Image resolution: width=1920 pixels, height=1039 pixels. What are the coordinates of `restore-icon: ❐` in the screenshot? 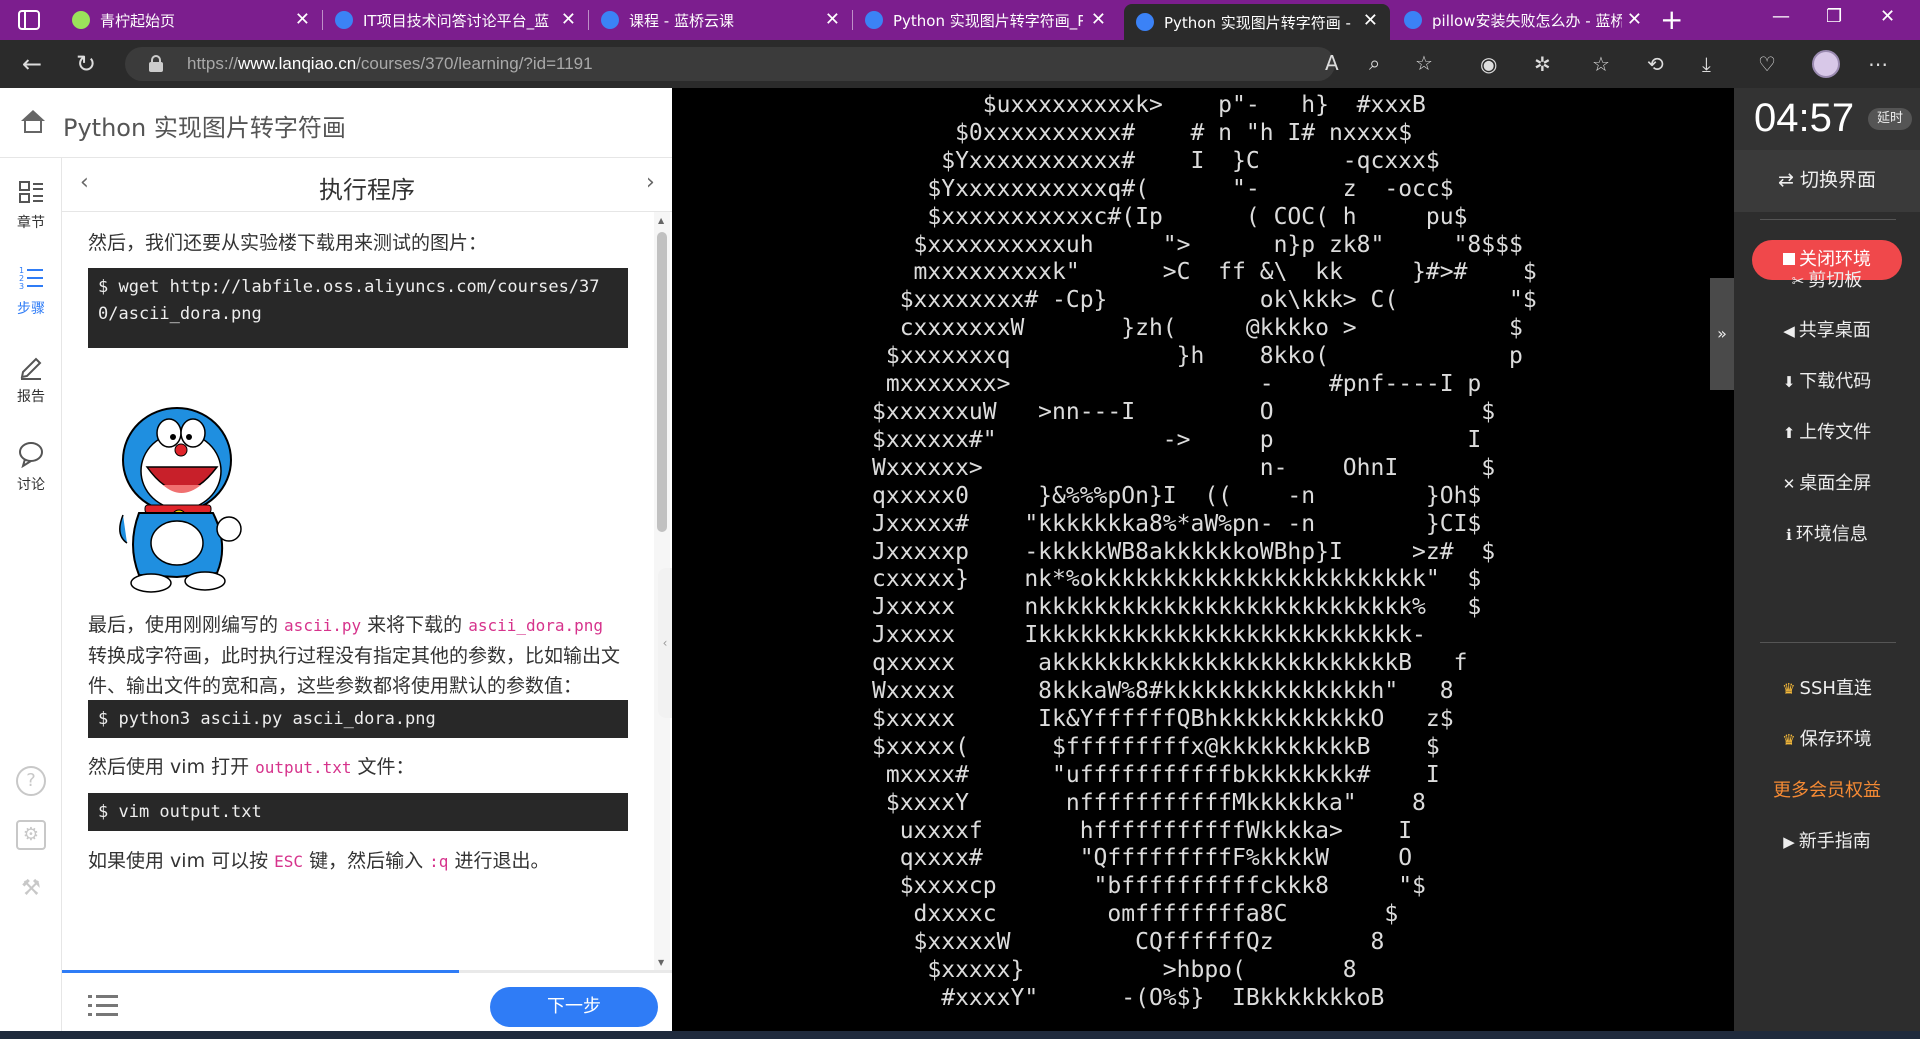 It's located at (1834, 16).